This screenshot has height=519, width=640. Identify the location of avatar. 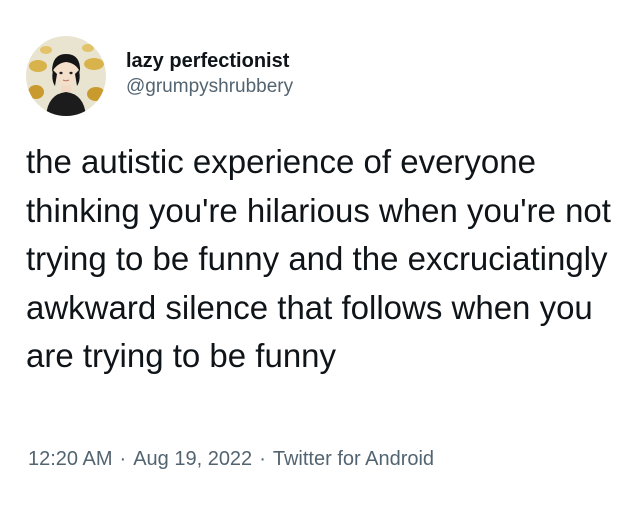
(66, 76).